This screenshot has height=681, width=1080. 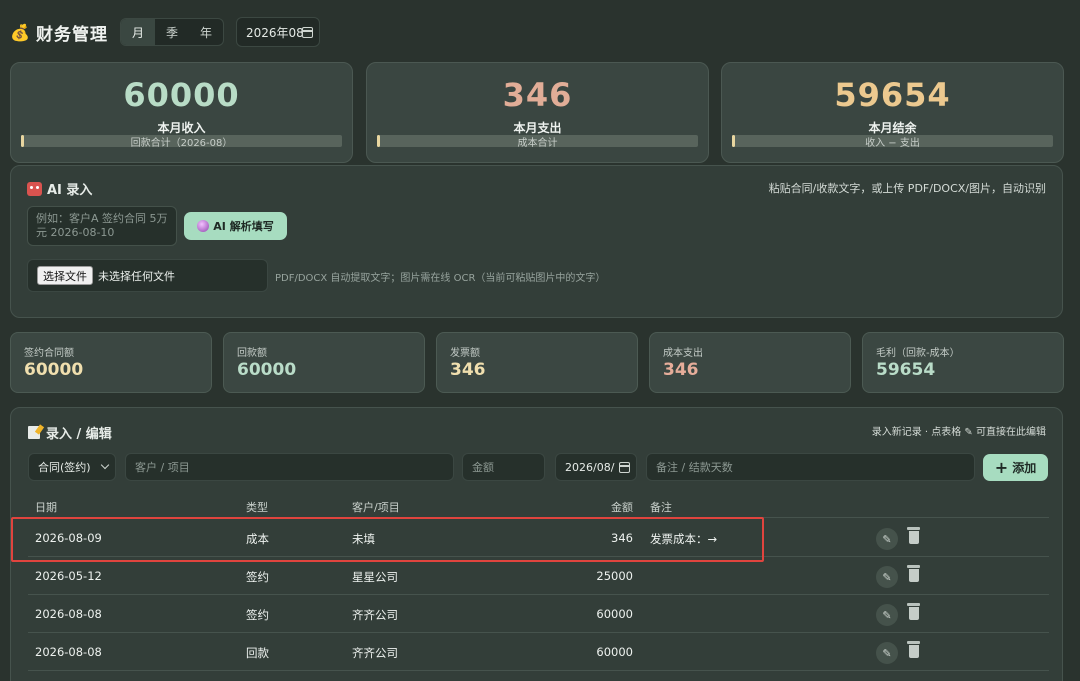 What do you see at coordinates (465, 353) in the screenshot?
I see `stat-label: 发票额` at bounding box center [465, 353].